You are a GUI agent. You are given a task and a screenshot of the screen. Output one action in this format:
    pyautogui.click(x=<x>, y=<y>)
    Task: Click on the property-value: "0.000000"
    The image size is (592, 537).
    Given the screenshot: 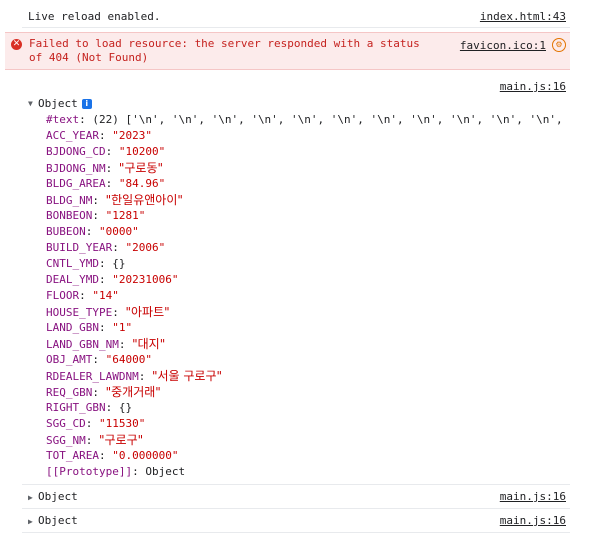 What is the action you would take?
    pyautogui.click(x=145, y=455)
    